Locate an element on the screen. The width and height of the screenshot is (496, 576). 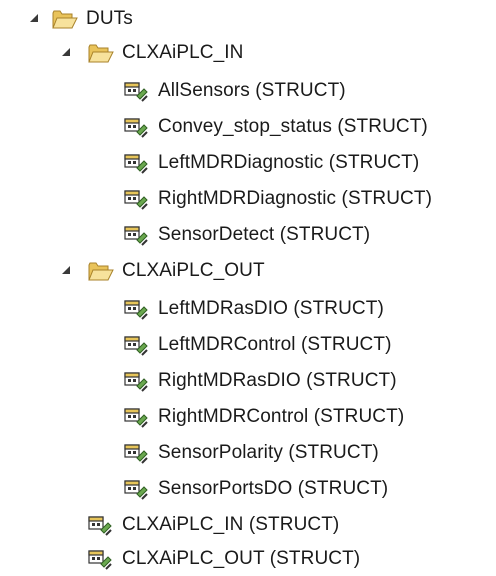
tree-item-leftmdrcontrol: LeftMDRControl (STRUCT) is located at coordinates (248, 345).